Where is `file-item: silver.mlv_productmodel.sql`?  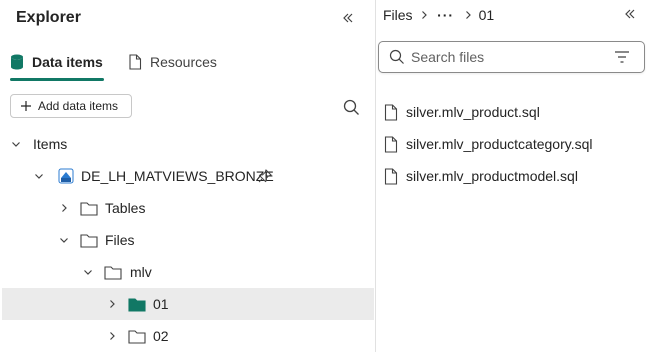 file-item: silver.mlv_productmodel.sql is located at coordinates (514, 176).